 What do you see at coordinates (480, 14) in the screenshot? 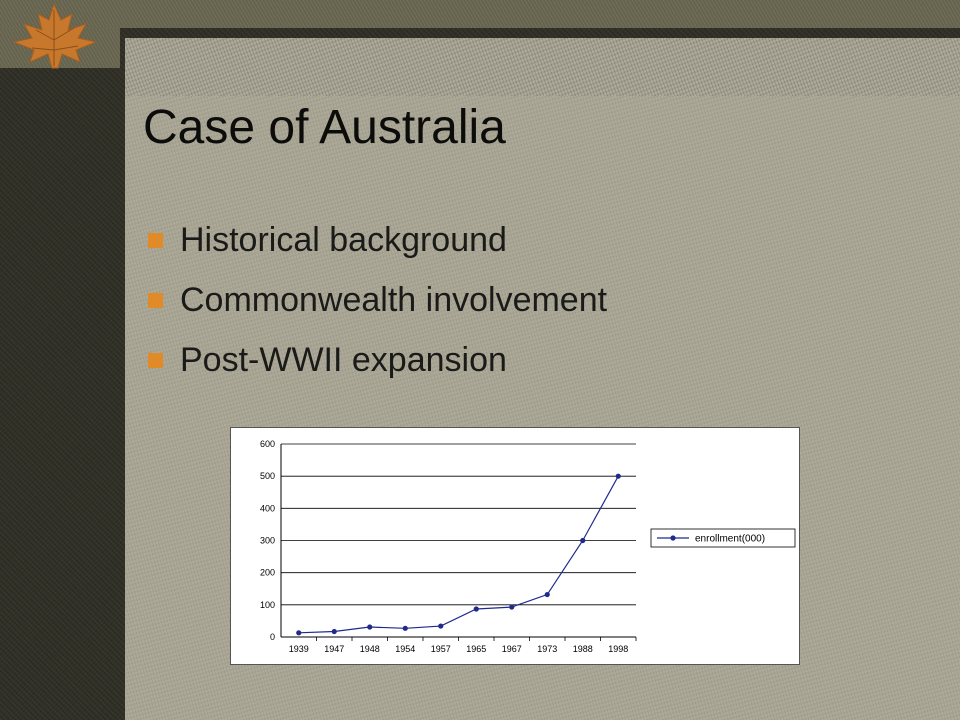
I see `top-border-strip` at bounding box center [480, 14].